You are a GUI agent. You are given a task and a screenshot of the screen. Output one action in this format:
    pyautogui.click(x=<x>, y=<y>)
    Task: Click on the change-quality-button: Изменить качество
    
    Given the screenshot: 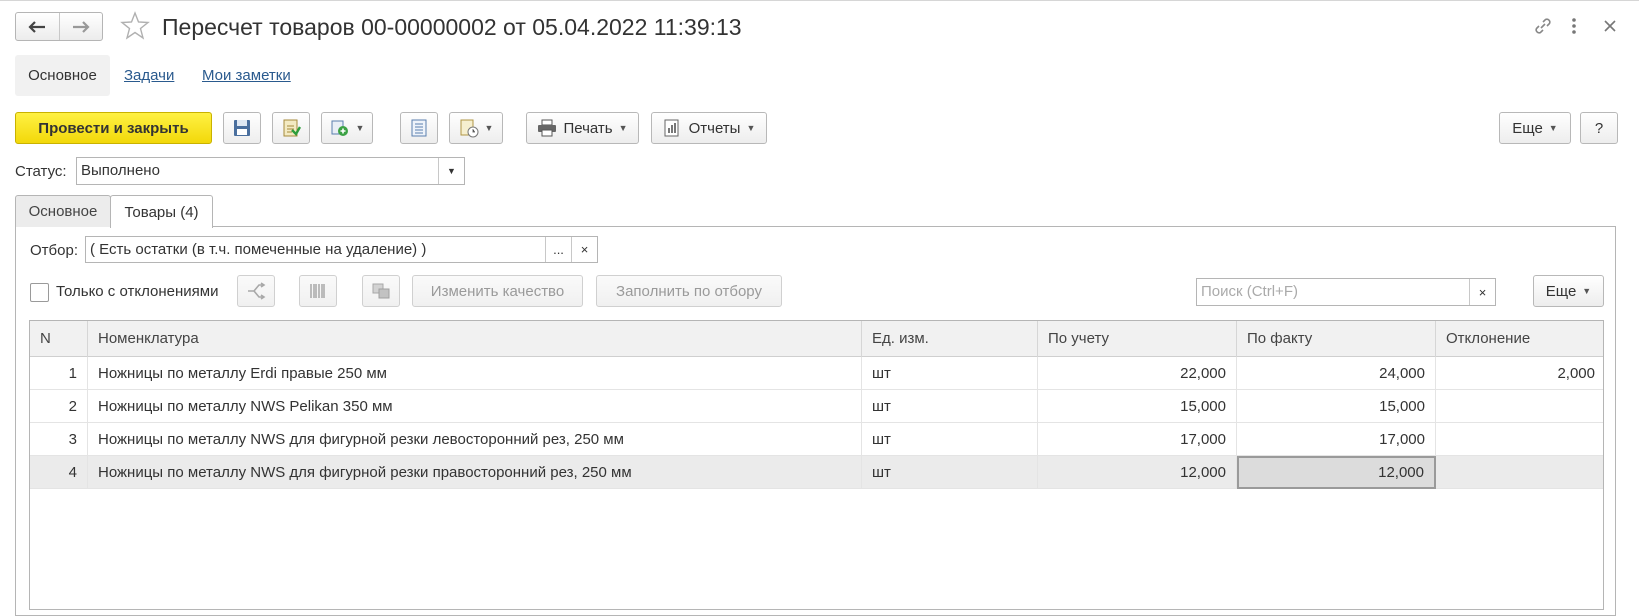 What is the action you would take?
    pyautogui.click(x=497, y=291)
    